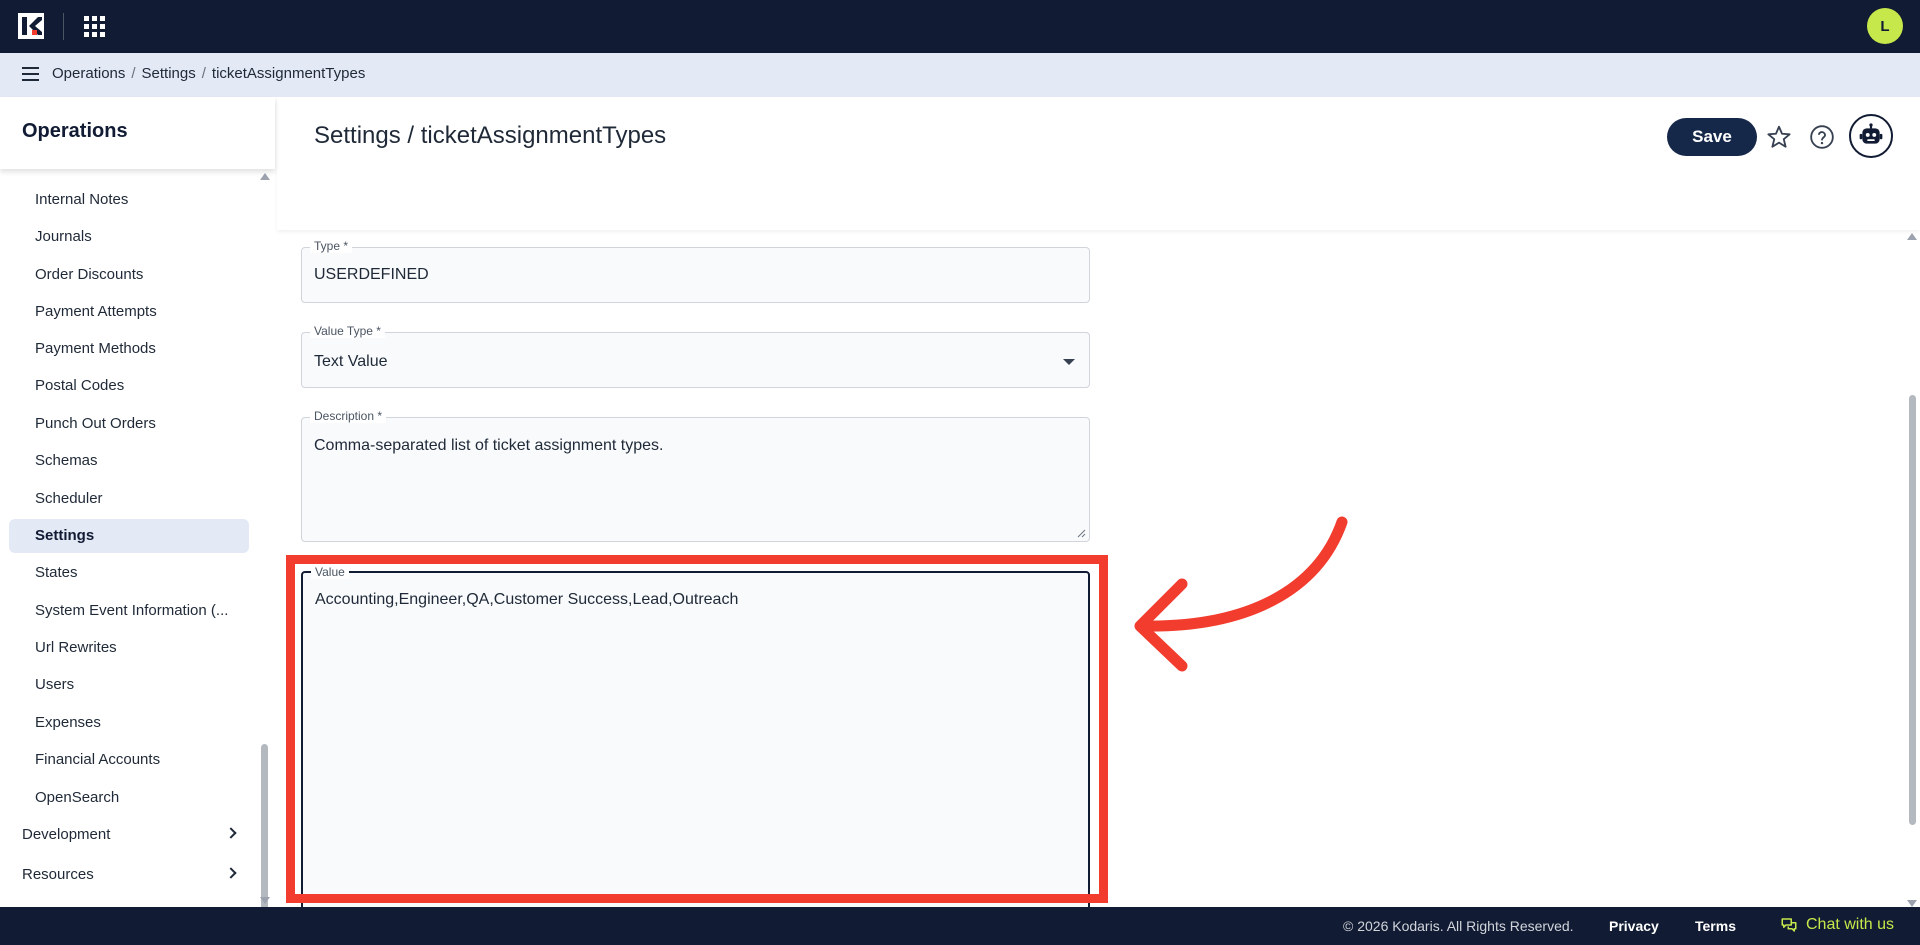  What do you see at coordinates (129, 499) in the screenshot?
I see `sidebar-item-scheduler: Scheduler` at bounding box center [129, 499].